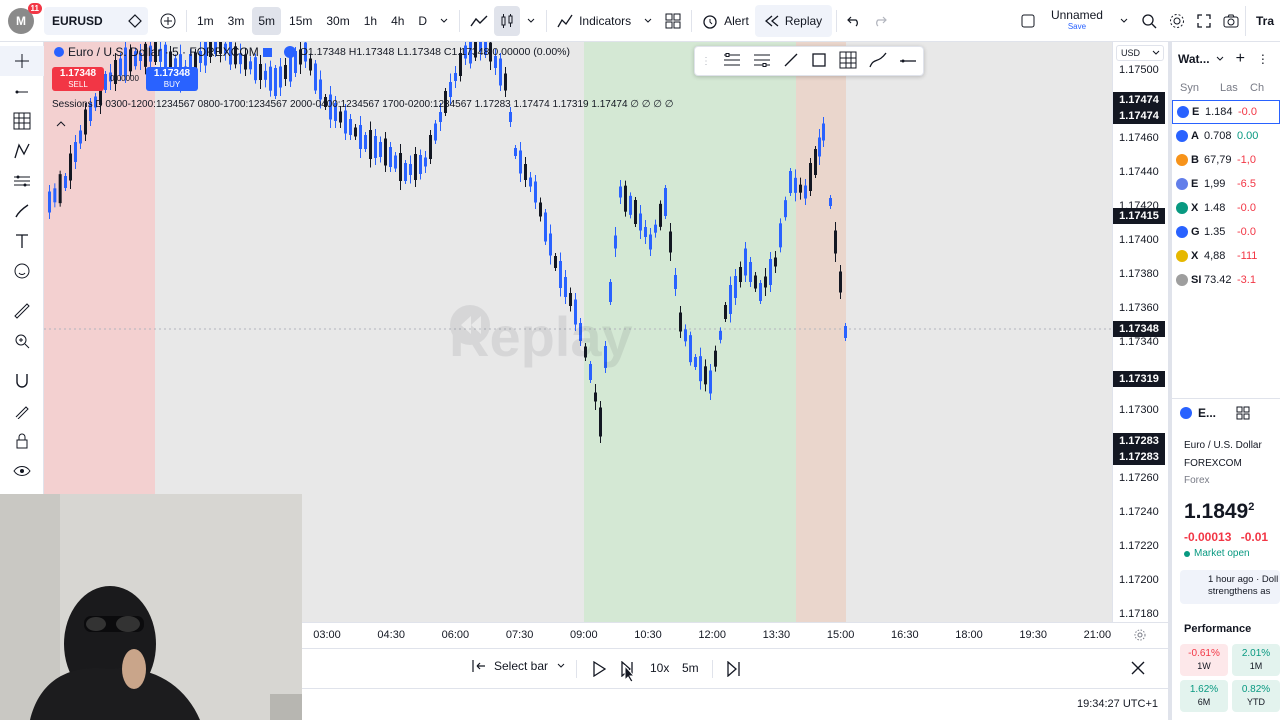  Describe the element at coordinates (78, 84) in the screenshot. I see `sell-label: SELL` at that location.